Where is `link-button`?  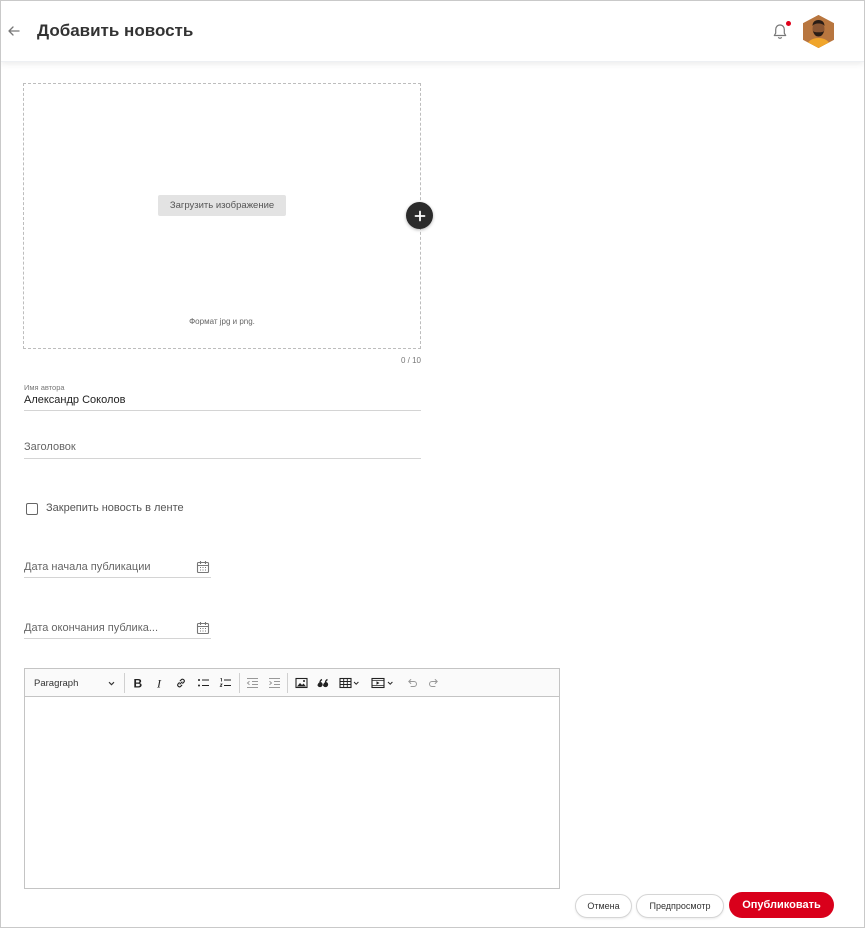
link-button is located at coordinates (181, 683).